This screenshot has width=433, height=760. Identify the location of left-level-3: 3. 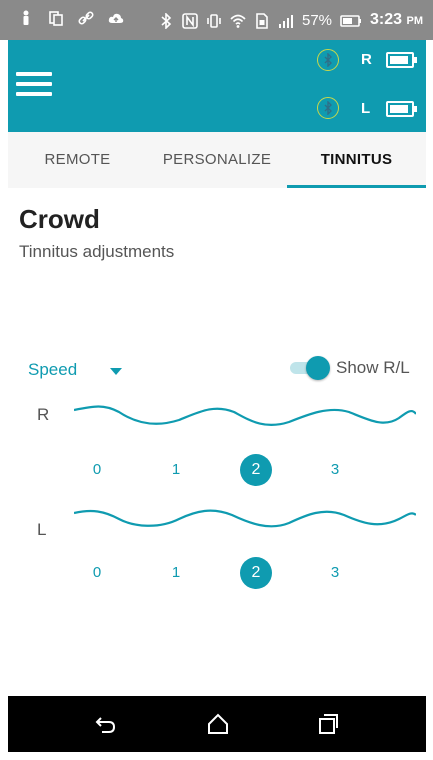
(335, 573).